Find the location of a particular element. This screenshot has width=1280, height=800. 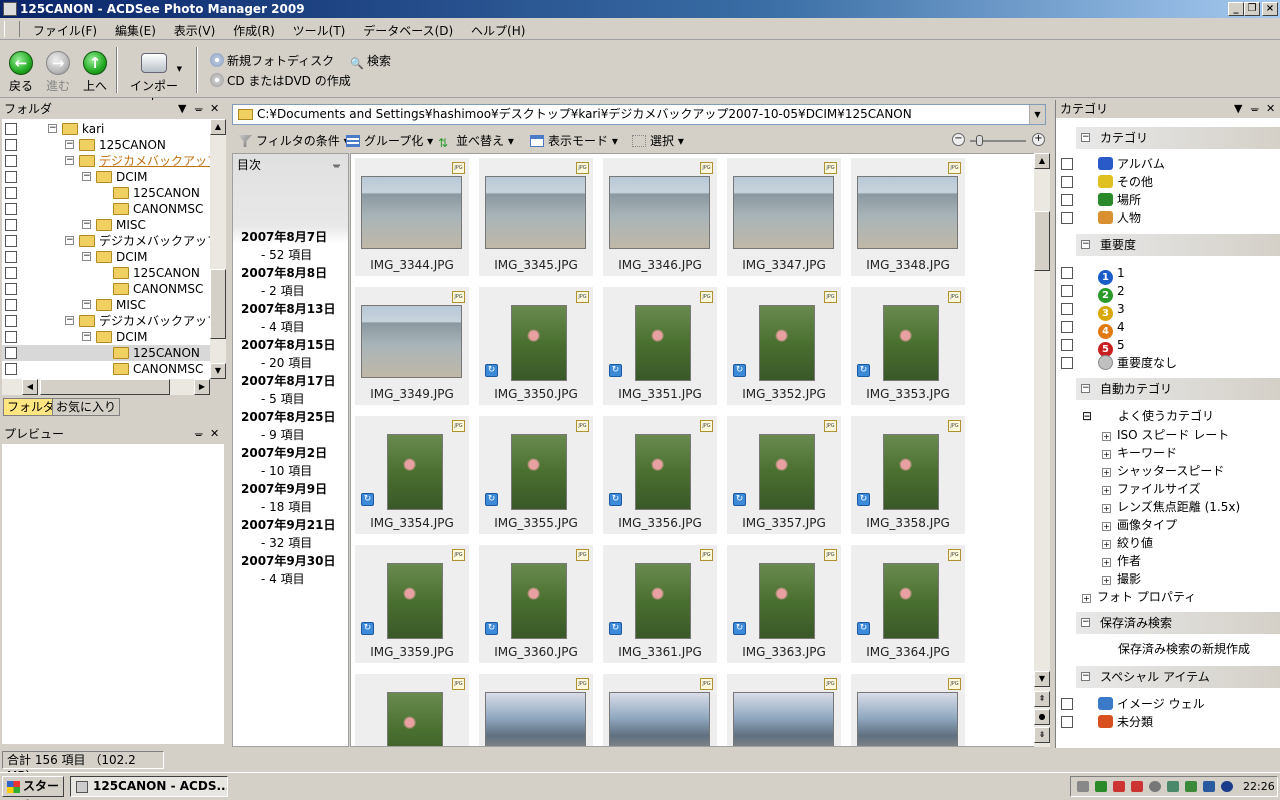

thumbnail-item: JPG IMG_3348.JPG is located at coordinates (908, 217).